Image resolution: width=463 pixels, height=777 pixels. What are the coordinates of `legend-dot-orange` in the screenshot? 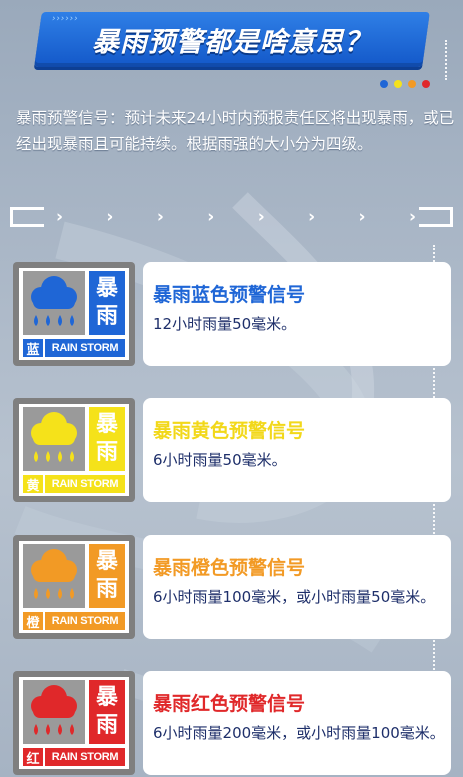 It's located at (412, 84).